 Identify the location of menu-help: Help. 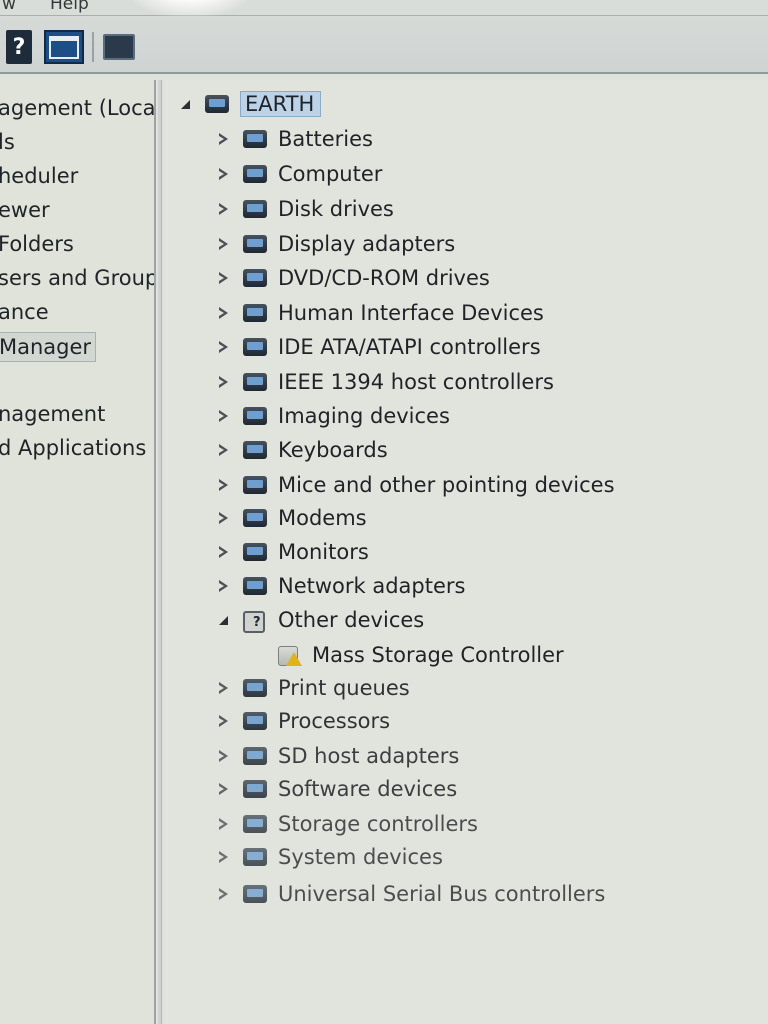
(69, 7).